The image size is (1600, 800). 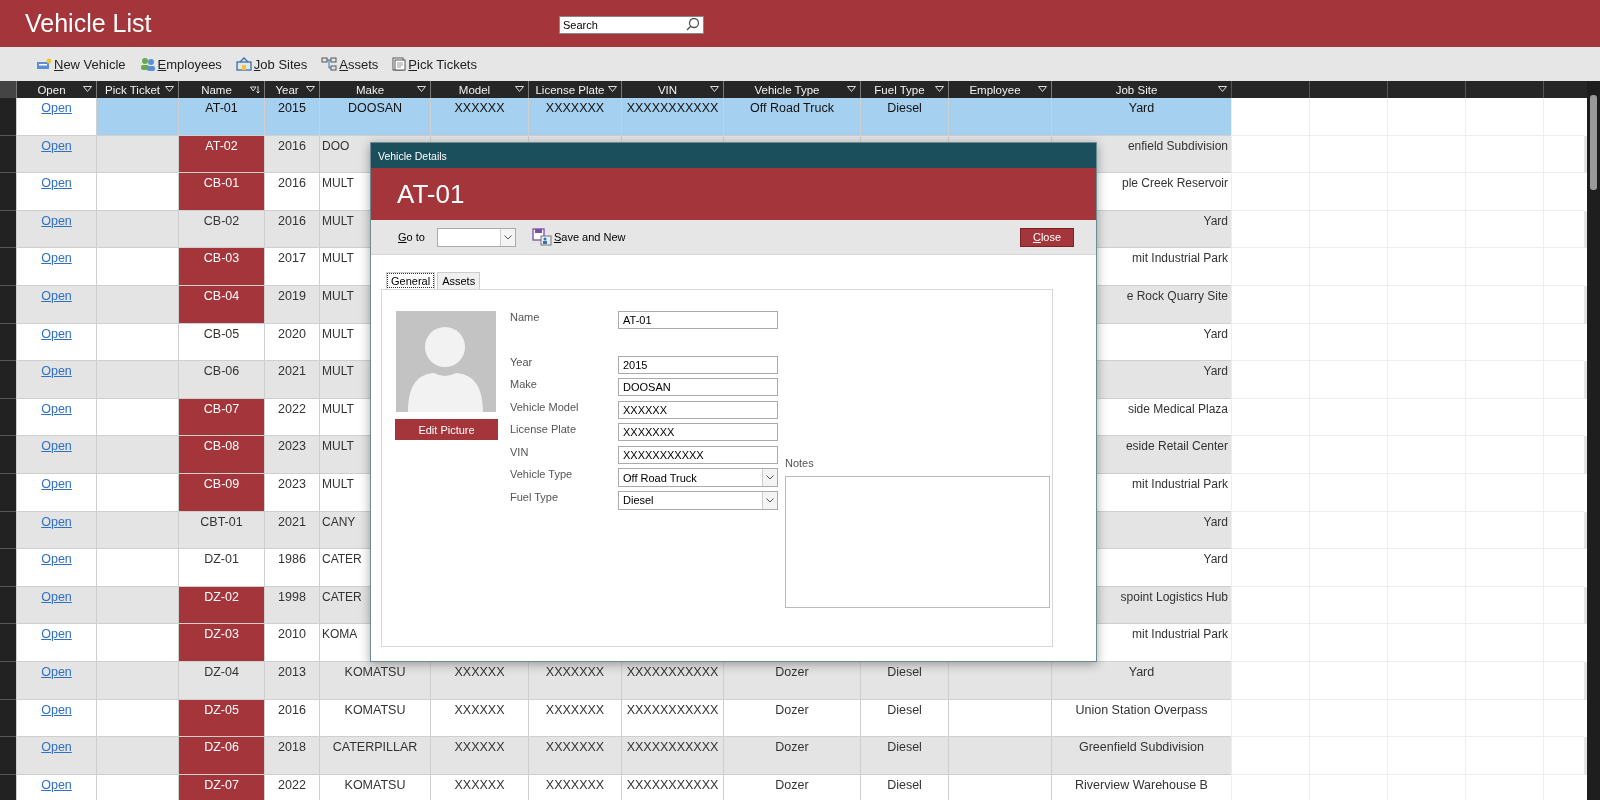 What do you see at coordinates (292, 747) in the screenshot?
I see `table-cell: 2018` at bounding box center [292, 747].